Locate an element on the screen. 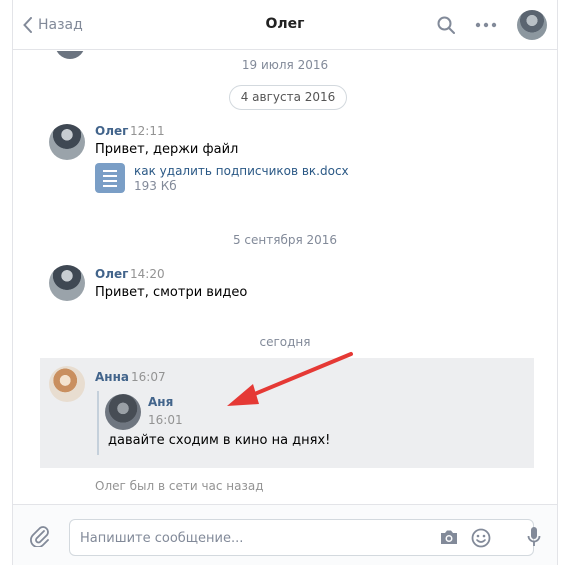  message-input is located at coordinates (255, 538).